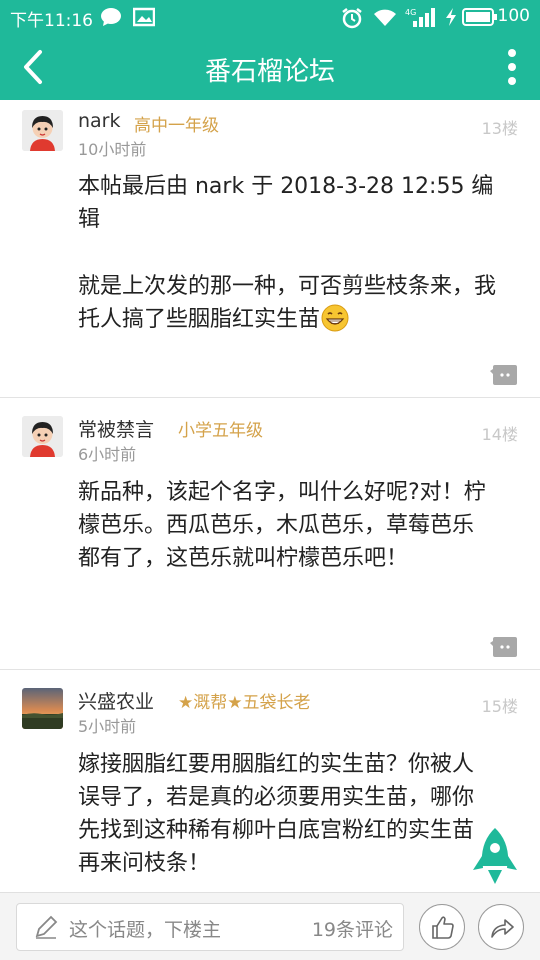  What do you see at coordinates (335, 318) in the screenshot?
I see `grin-emoji-icon` at bounding box center [335, 318].